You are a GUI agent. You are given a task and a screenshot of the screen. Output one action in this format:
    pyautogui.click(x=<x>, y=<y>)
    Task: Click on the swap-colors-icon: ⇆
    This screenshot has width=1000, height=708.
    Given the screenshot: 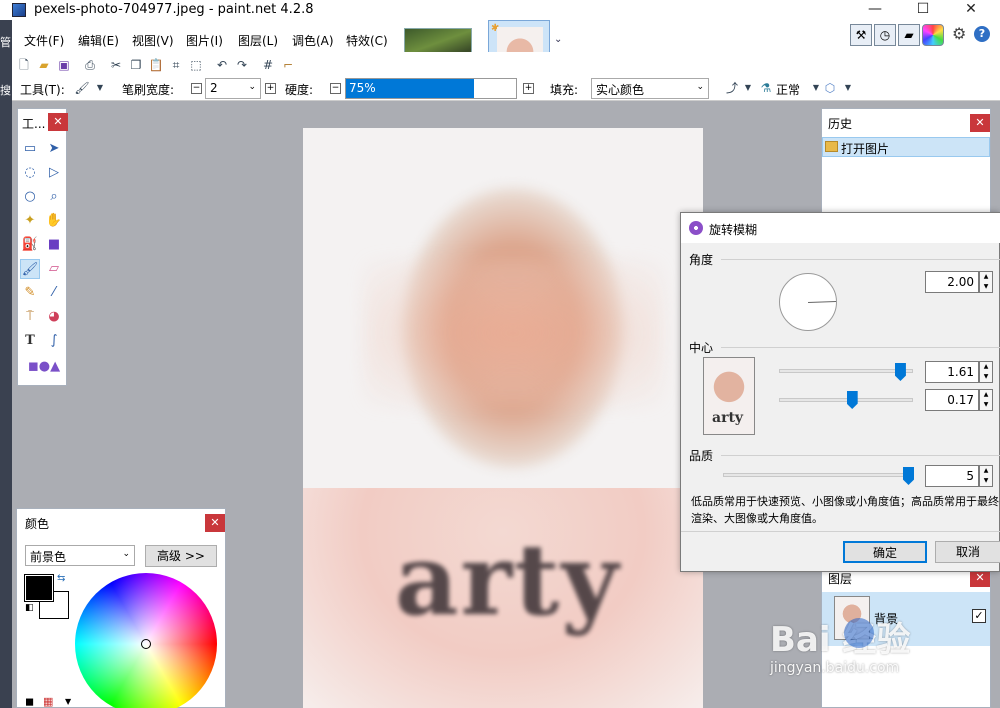 What is the action you would take?
    pyautogui.click(x=61, y=578)
    